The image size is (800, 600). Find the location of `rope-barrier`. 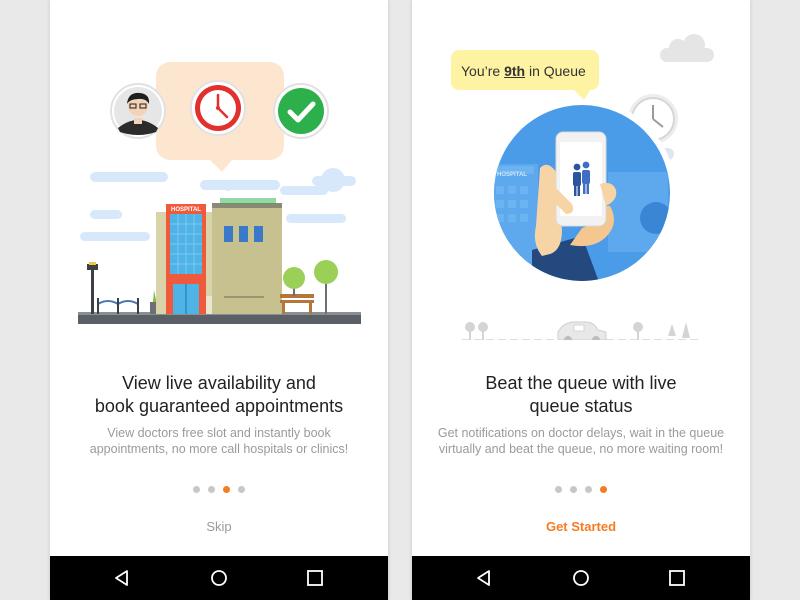

rope-barrier is located at coordinates (118, 306).